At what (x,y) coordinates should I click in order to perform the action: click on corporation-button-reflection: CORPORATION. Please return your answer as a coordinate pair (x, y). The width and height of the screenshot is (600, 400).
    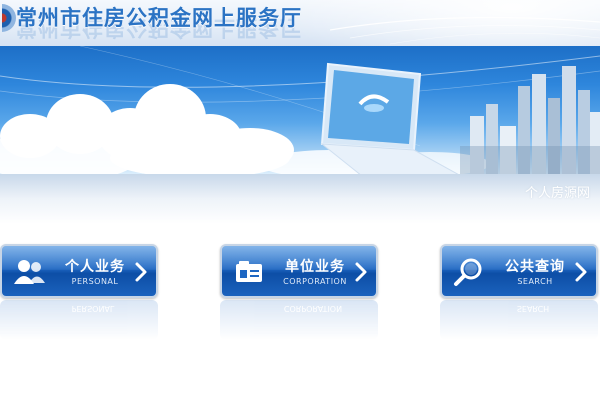
    Looking at the image, I should click on (299, 320).